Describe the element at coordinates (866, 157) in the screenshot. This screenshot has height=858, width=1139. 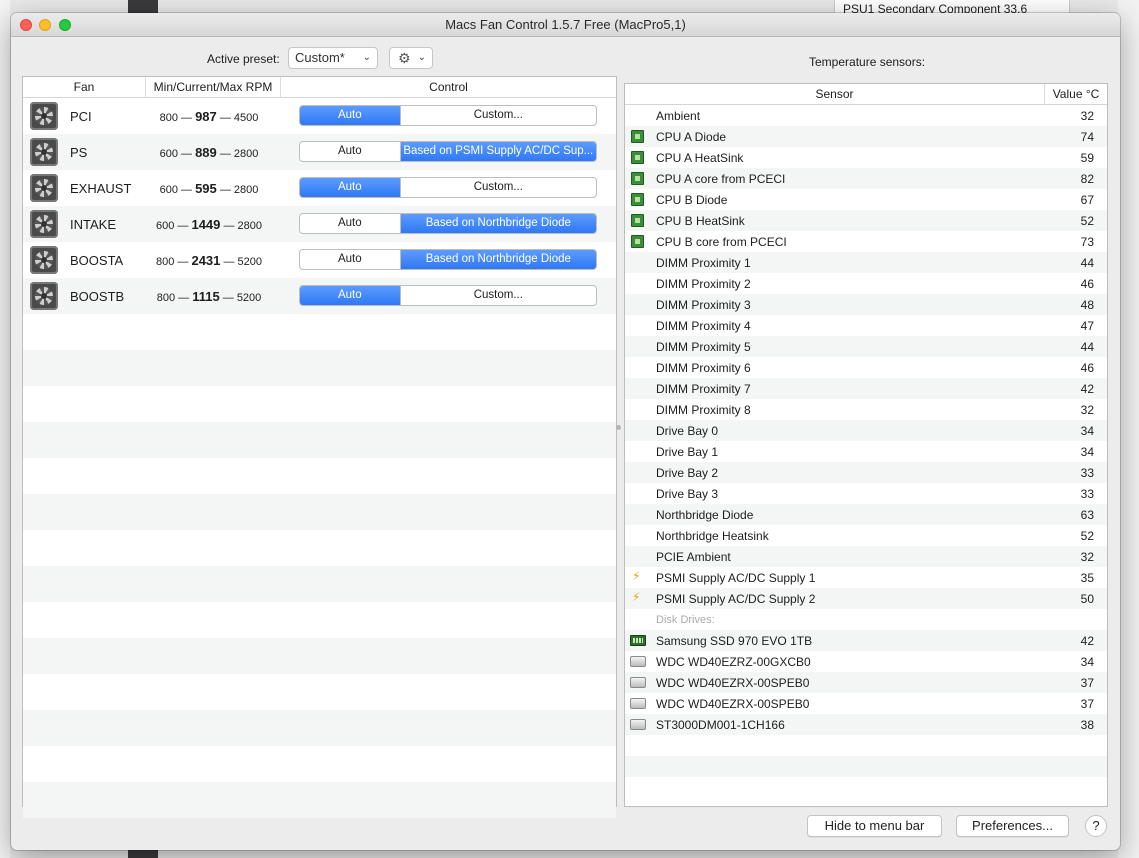
I see `sensor-row: CPU A HeatSink 59` at that location.